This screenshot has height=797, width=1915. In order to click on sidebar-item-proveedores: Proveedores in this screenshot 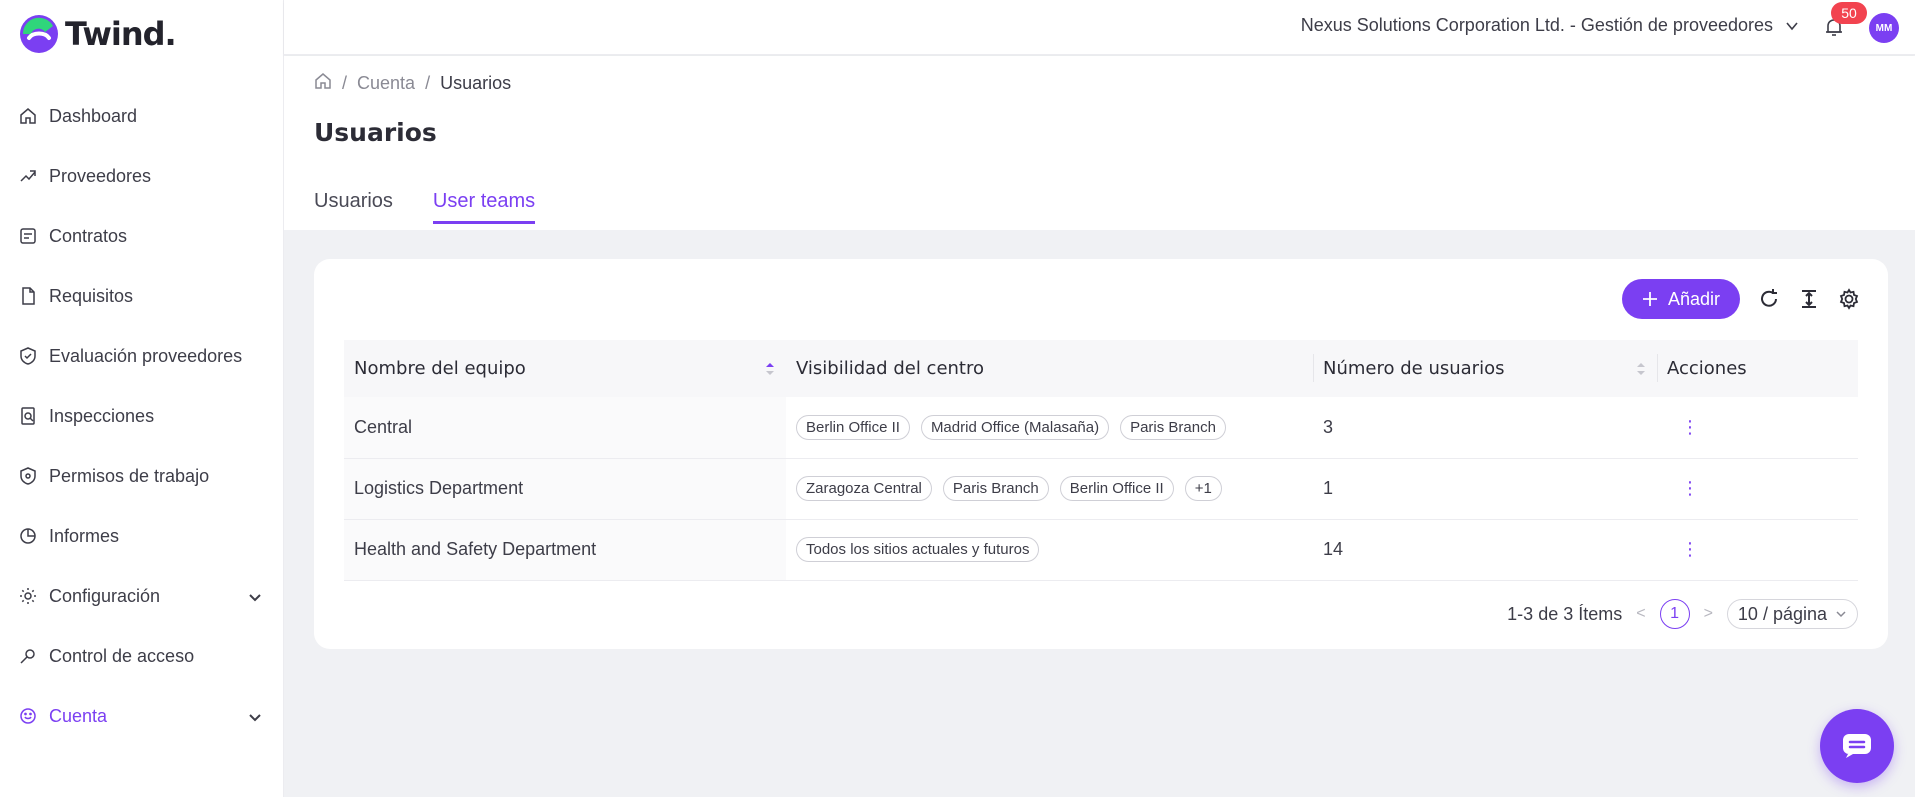, I will do `click(142, 176)`.